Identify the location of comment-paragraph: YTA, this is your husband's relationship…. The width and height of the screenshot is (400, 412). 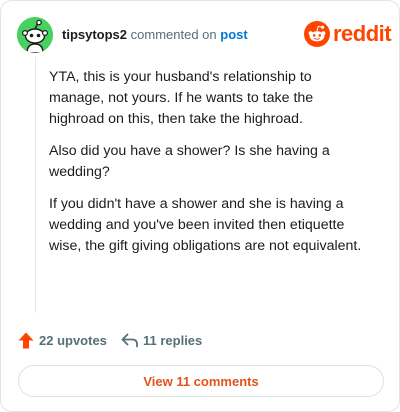
(181, 98).